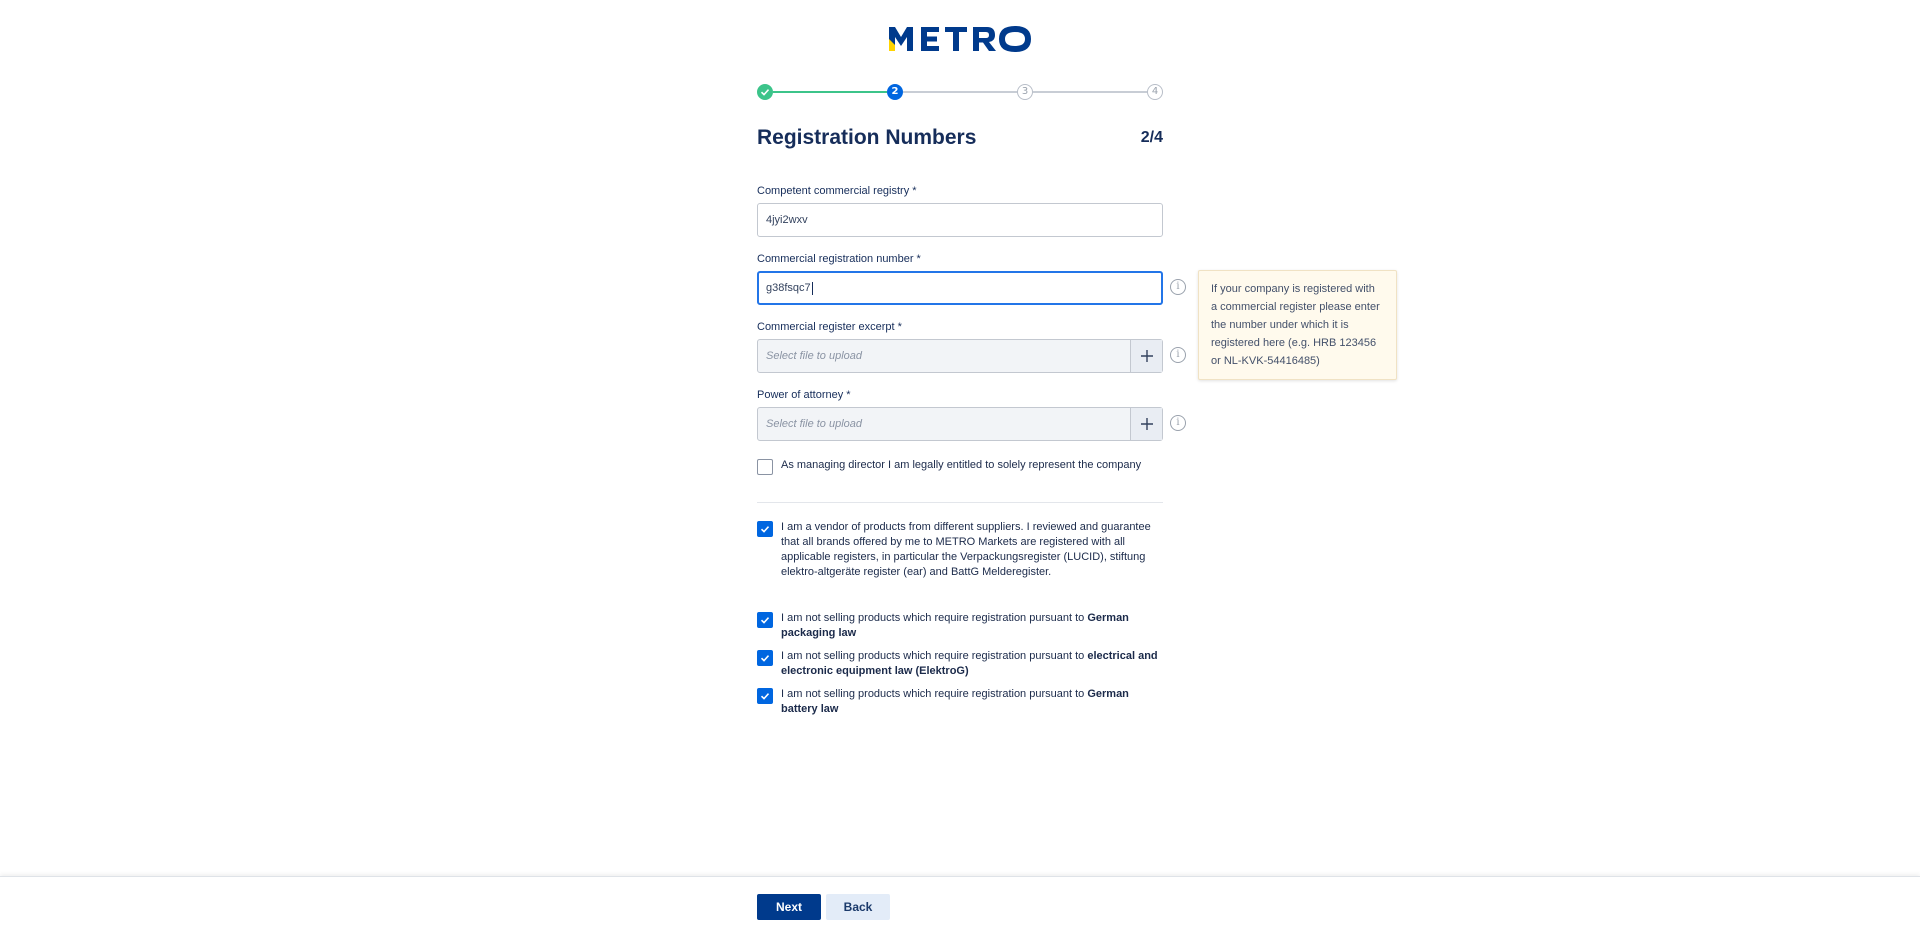 Image resolution: width=1920 pixels, height=936 pixels. Describe the element at coordinates (960, 356) in the screenshot. I see `excerpt-file-input: Select file to upload` at that location.